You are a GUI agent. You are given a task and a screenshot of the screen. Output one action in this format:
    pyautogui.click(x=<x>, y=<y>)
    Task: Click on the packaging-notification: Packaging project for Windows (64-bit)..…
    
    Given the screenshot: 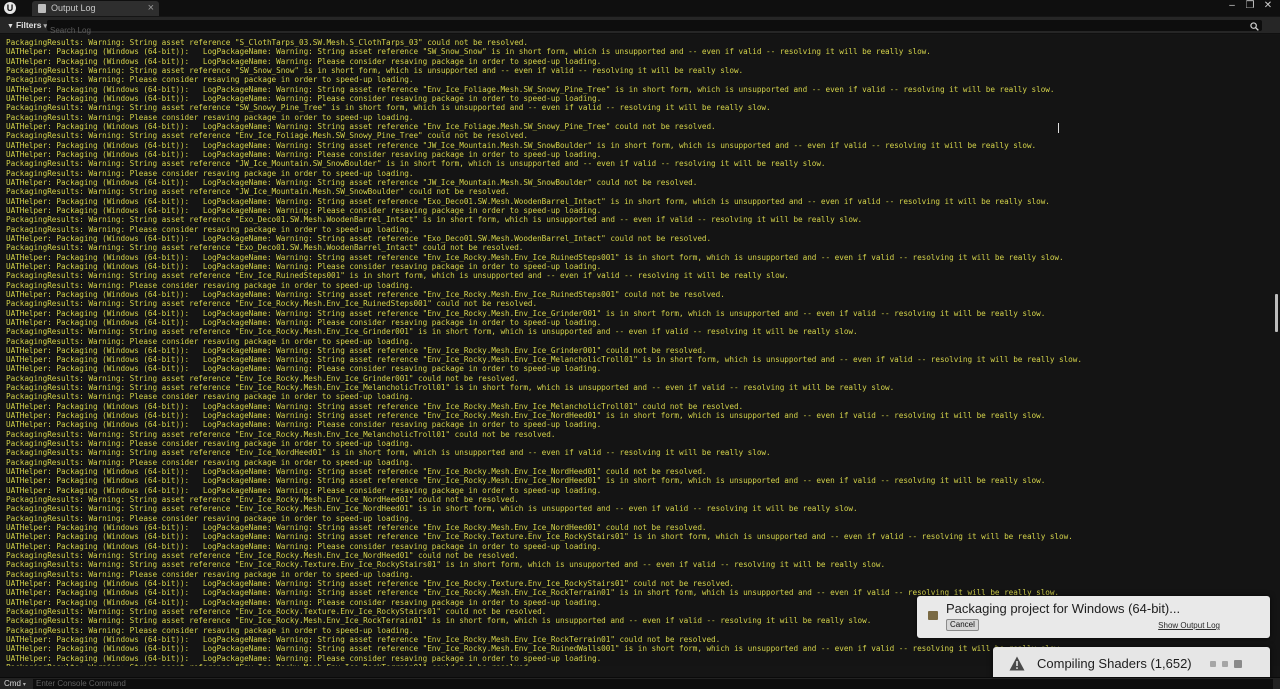 What is the action you would take?
    pyautogui.click(x=1093, y=617)
    